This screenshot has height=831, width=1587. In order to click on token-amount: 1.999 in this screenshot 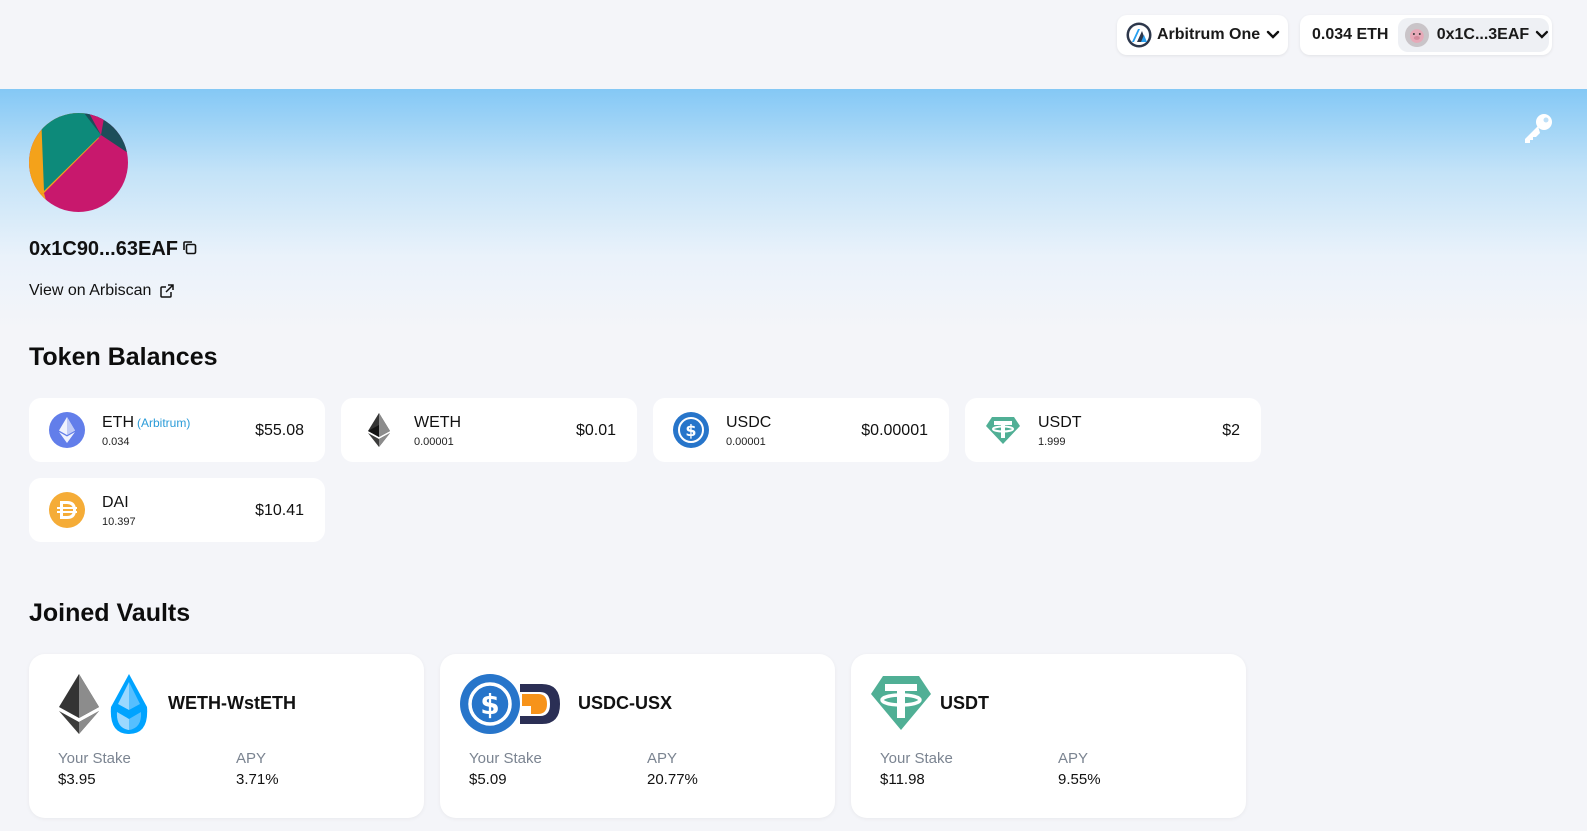, I will do `click(1052, 442)`.